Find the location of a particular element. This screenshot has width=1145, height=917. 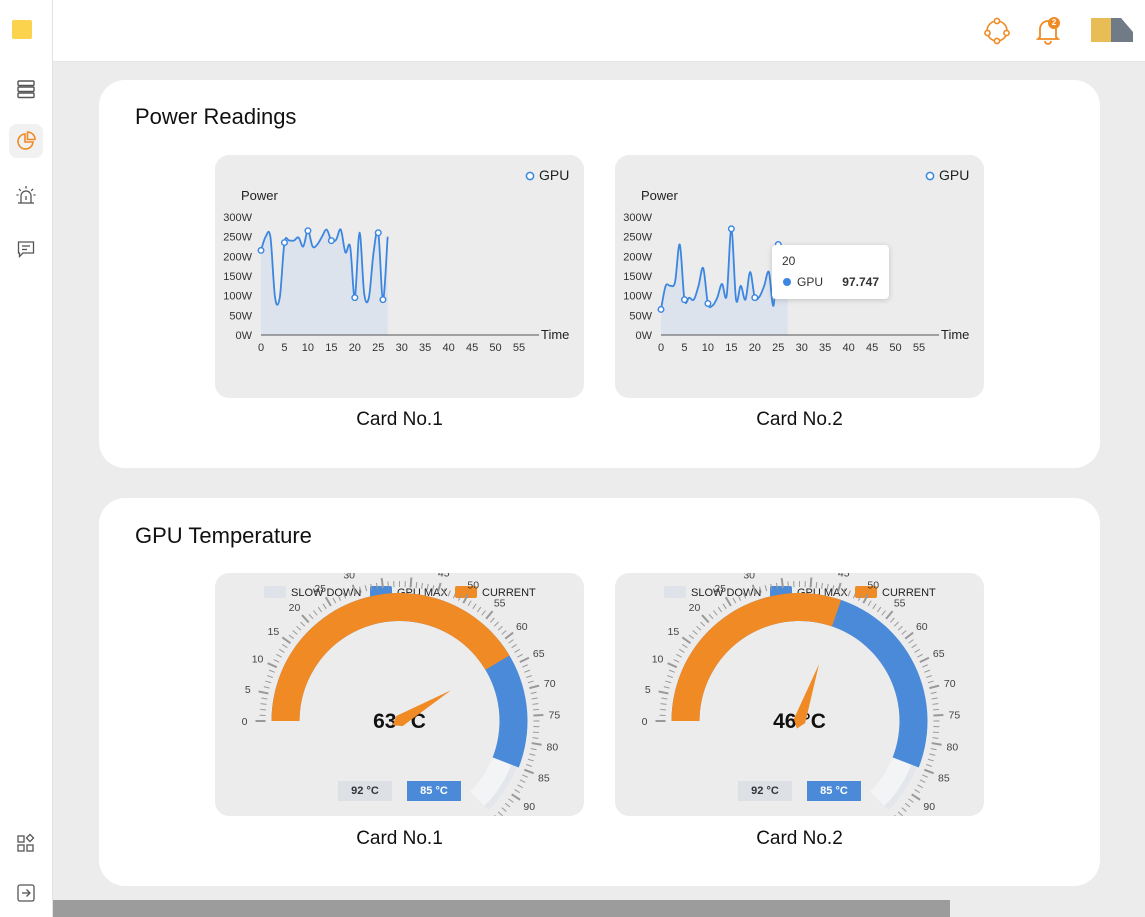

horizontal-scrollbar is located at coordinates (501, 908).